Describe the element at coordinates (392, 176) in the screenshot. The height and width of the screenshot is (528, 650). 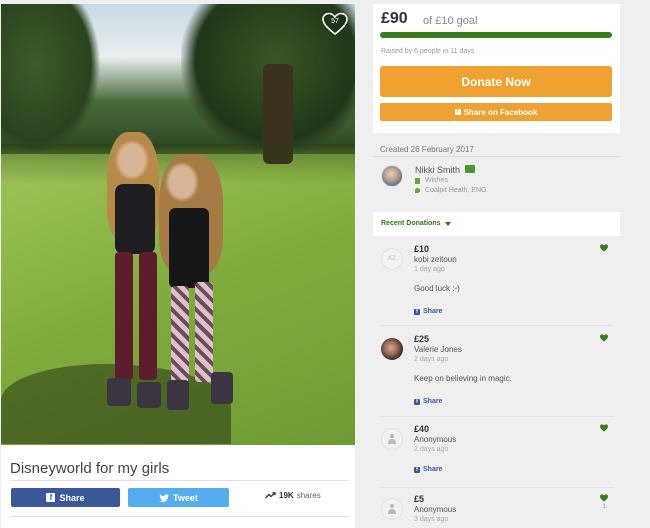
I see `organizer-avatar` at that location.